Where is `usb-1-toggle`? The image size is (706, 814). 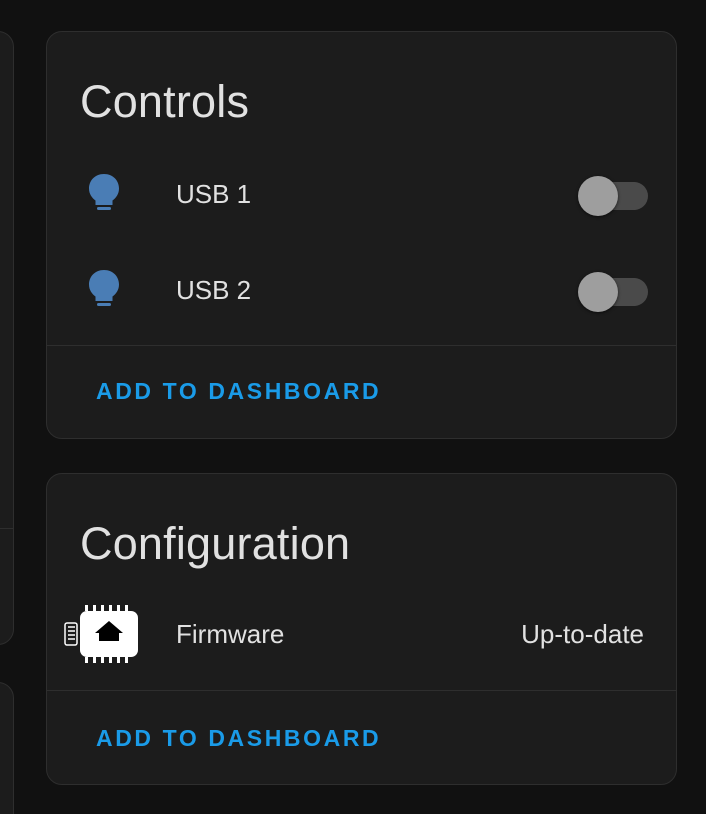
usb-1-toggle is located at coordinates (613, 196).